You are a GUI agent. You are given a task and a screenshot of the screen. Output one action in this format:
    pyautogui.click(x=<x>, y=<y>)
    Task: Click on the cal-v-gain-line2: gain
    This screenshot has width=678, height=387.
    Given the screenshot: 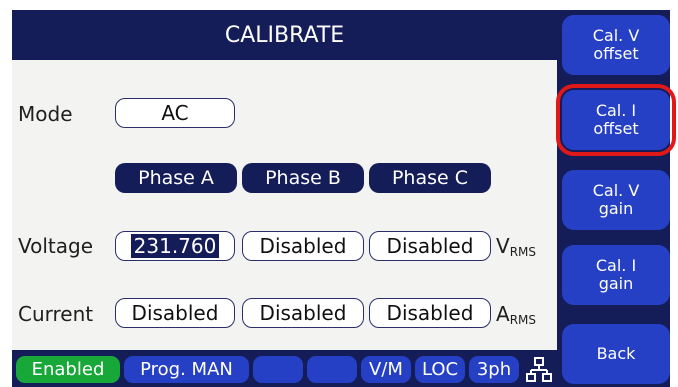 What is the action you would take?
    pyautogui.click(x=616, y=208)
    